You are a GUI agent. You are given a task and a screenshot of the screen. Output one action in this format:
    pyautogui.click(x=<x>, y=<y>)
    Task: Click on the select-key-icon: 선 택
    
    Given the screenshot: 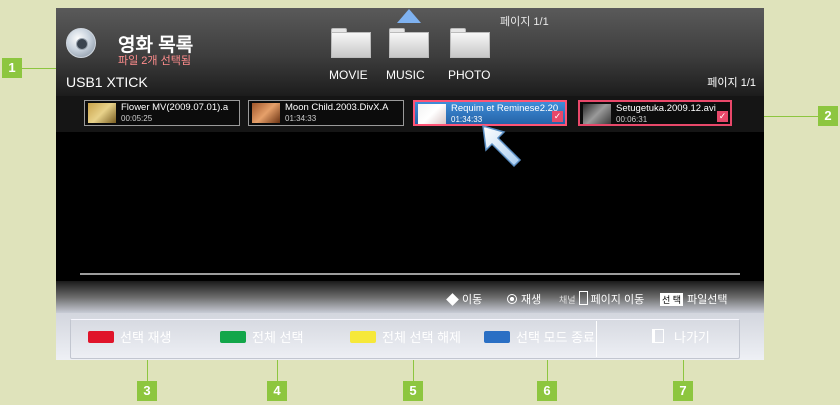 What is the action you would take?
    pyautogui.click(x=672, y=299)
    